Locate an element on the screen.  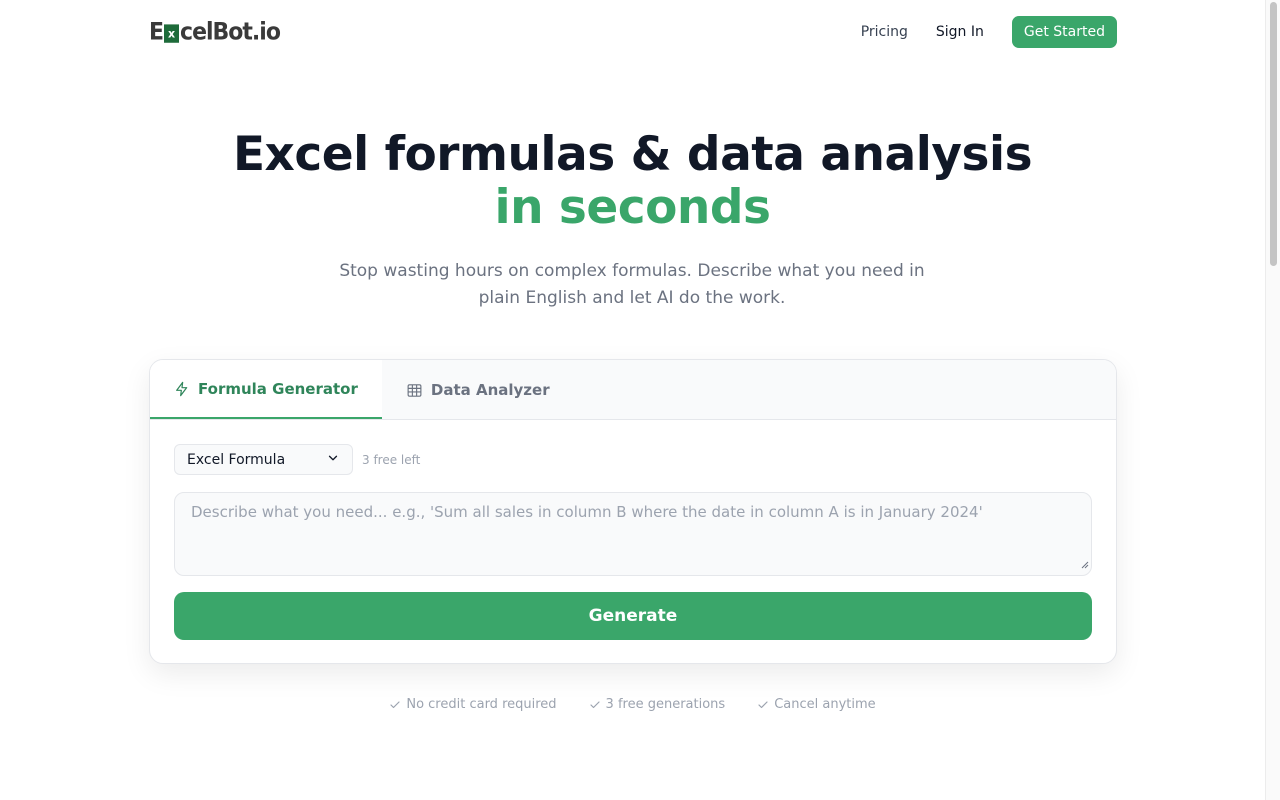
feature-item: No credit card required is located at coordinates (473, 704).